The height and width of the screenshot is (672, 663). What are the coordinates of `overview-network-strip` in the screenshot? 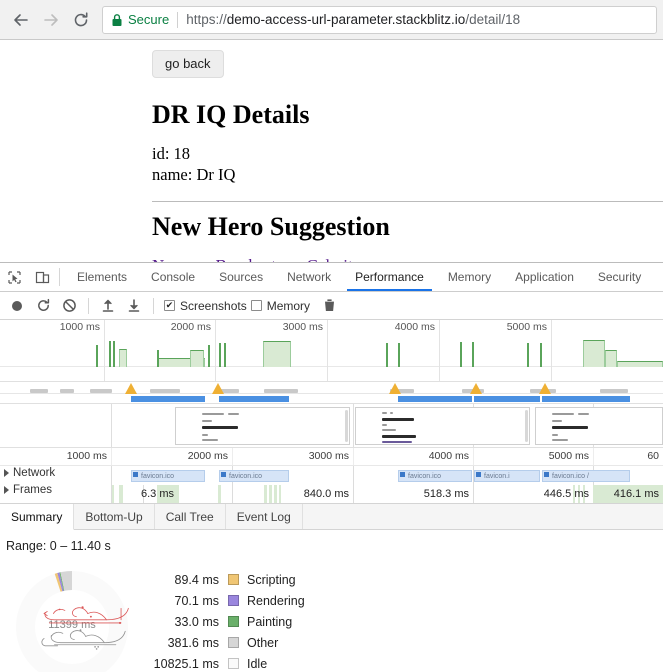 It's located at (331, 393).